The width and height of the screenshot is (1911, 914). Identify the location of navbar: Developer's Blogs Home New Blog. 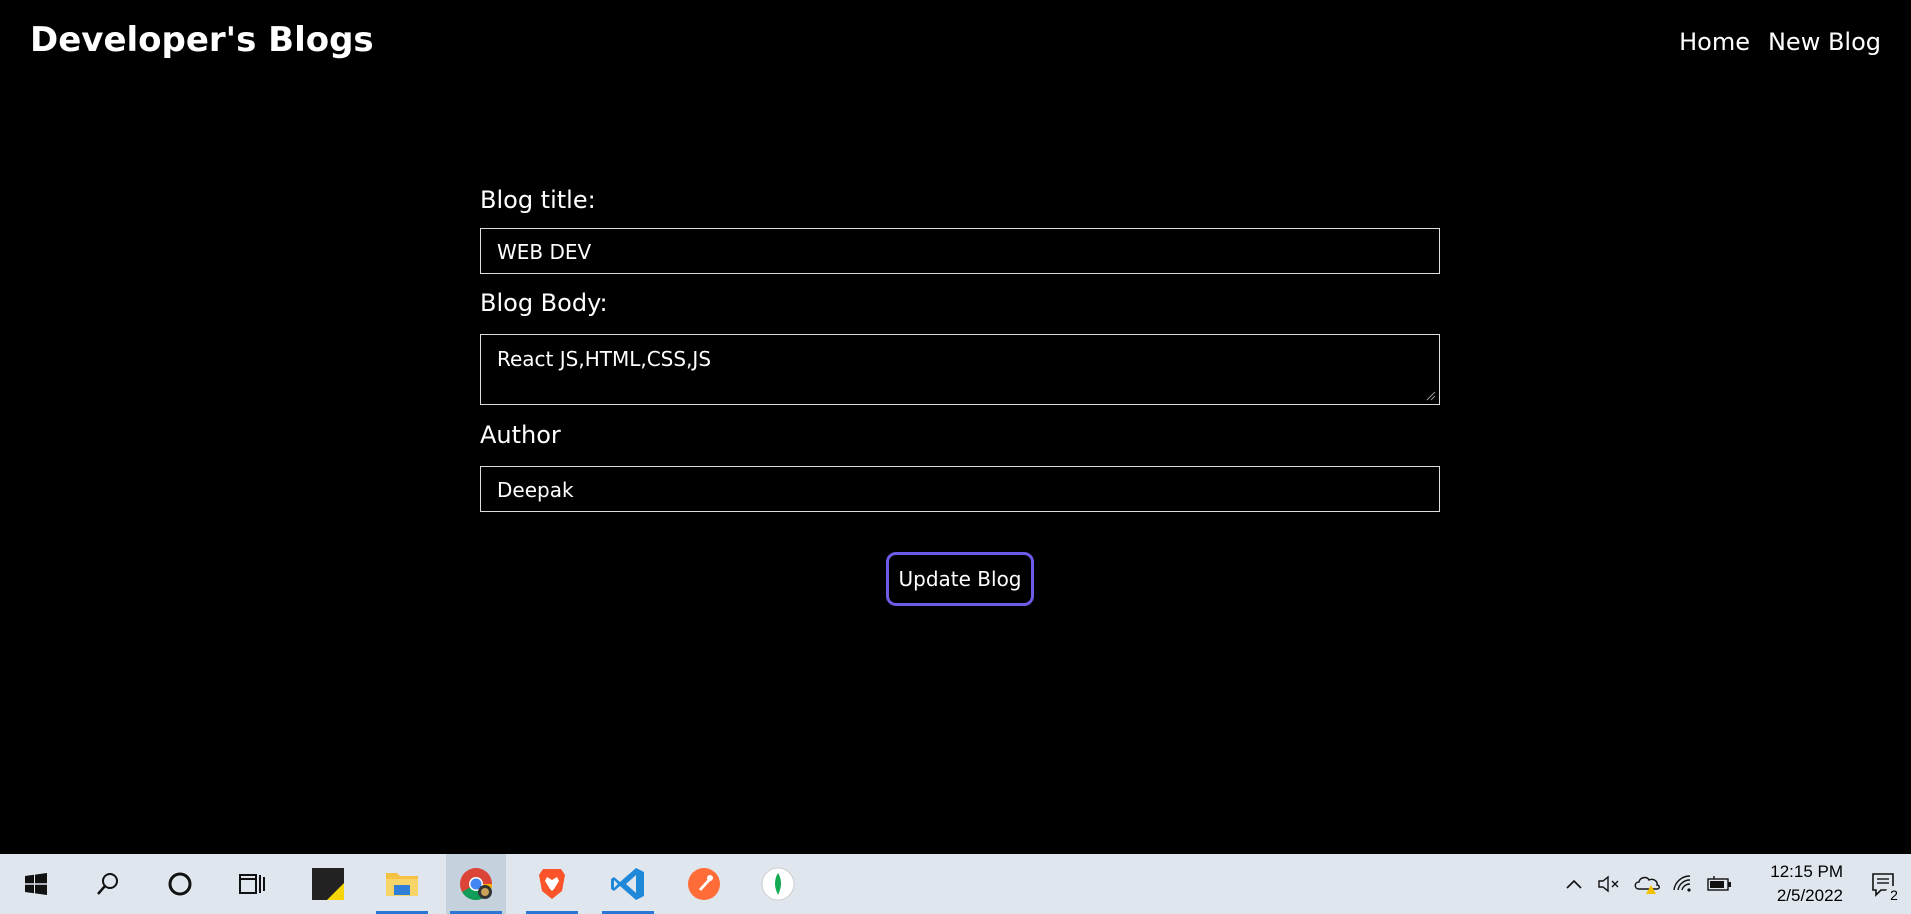
(955, 45).